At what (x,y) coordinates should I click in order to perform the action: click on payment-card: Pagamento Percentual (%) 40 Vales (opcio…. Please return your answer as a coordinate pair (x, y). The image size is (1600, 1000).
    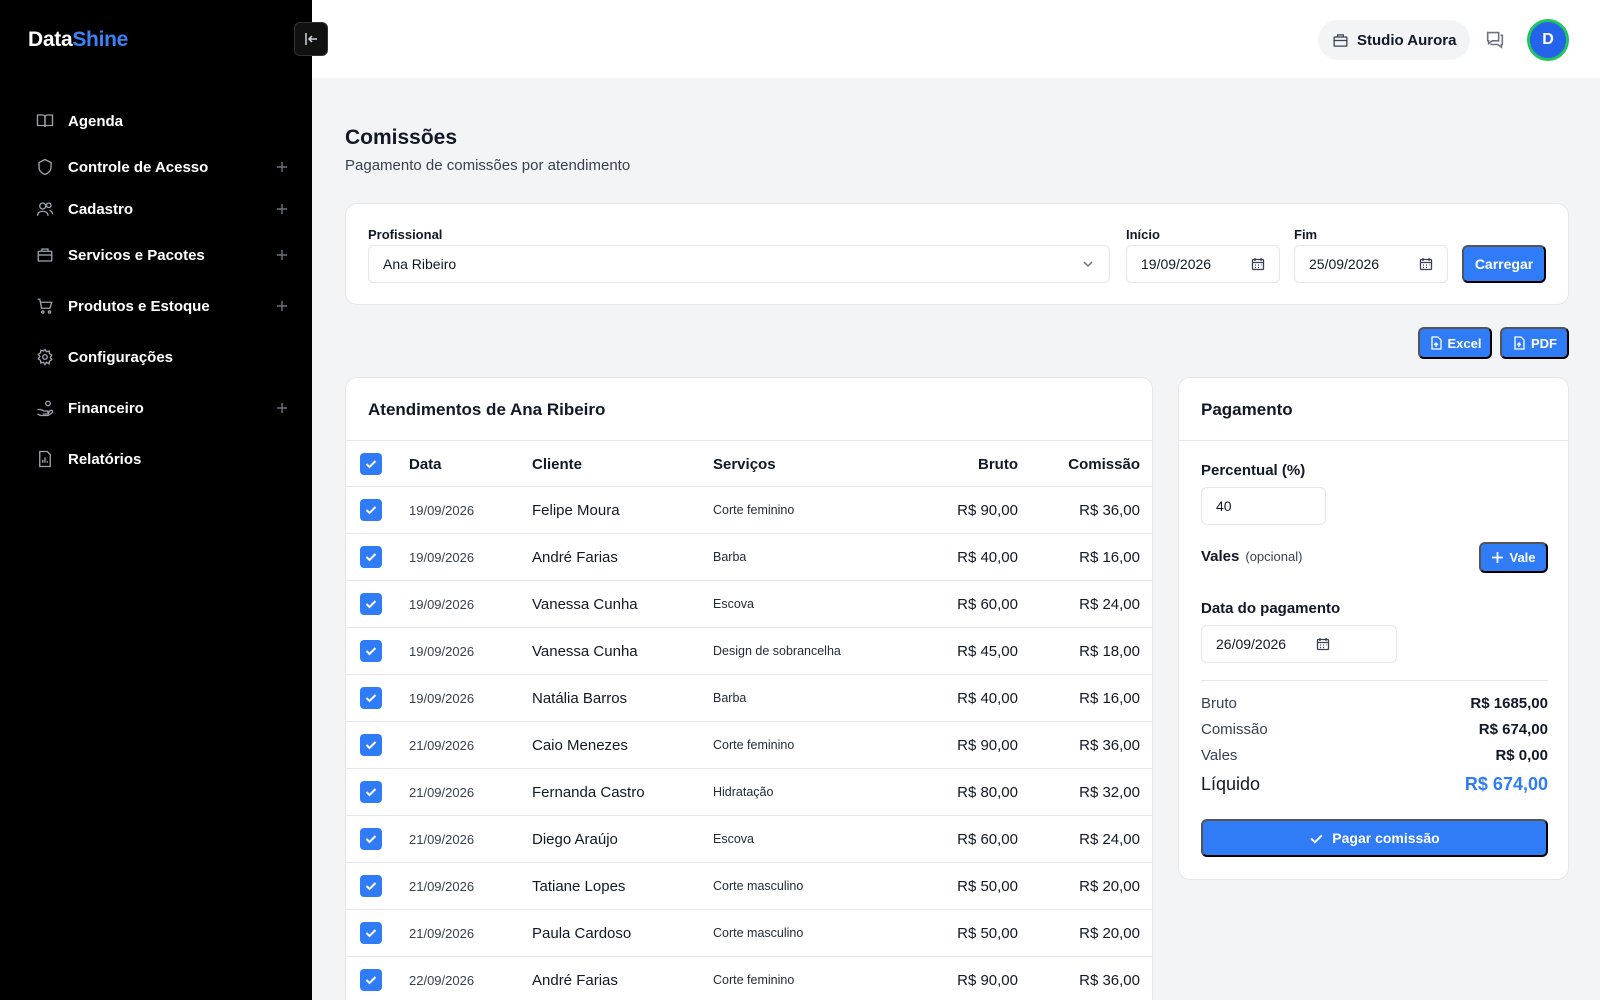
    Looking at the image, I should click on (1373, 628).